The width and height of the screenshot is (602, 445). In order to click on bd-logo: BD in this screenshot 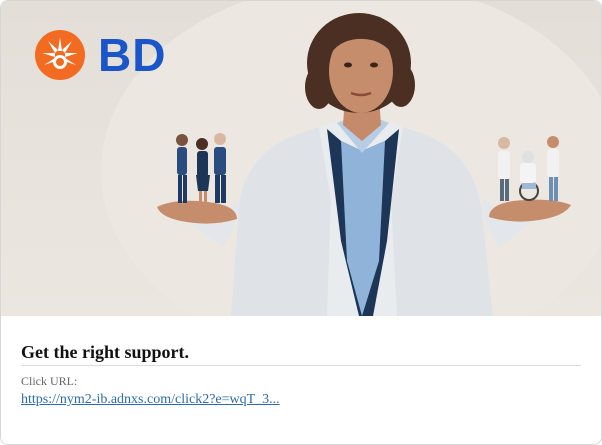, I will do `click(100, 55)`.